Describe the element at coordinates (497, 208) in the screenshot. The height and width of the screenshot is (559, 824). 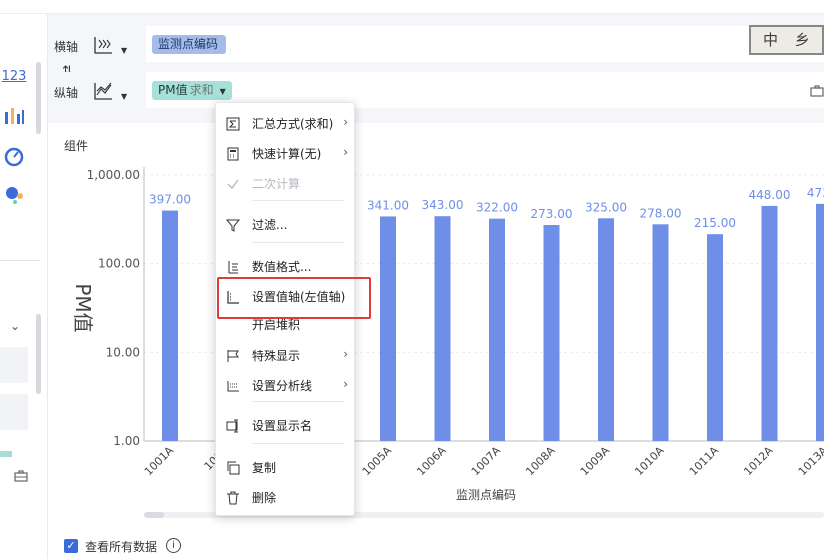
I see `data-label: 322.00` at that location.